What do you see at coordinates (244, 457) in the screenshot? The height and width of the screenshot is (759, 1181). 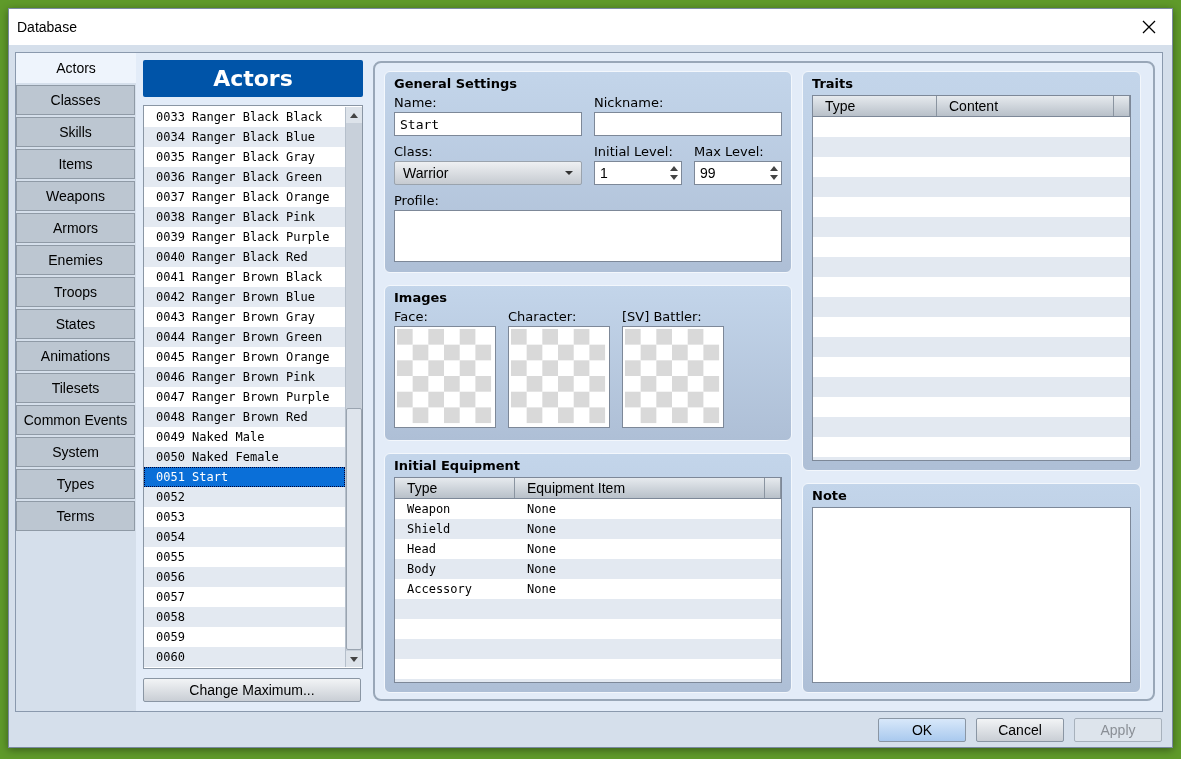 I see `list-item: 0050 Naked Female` at bounding box center [244, 457].